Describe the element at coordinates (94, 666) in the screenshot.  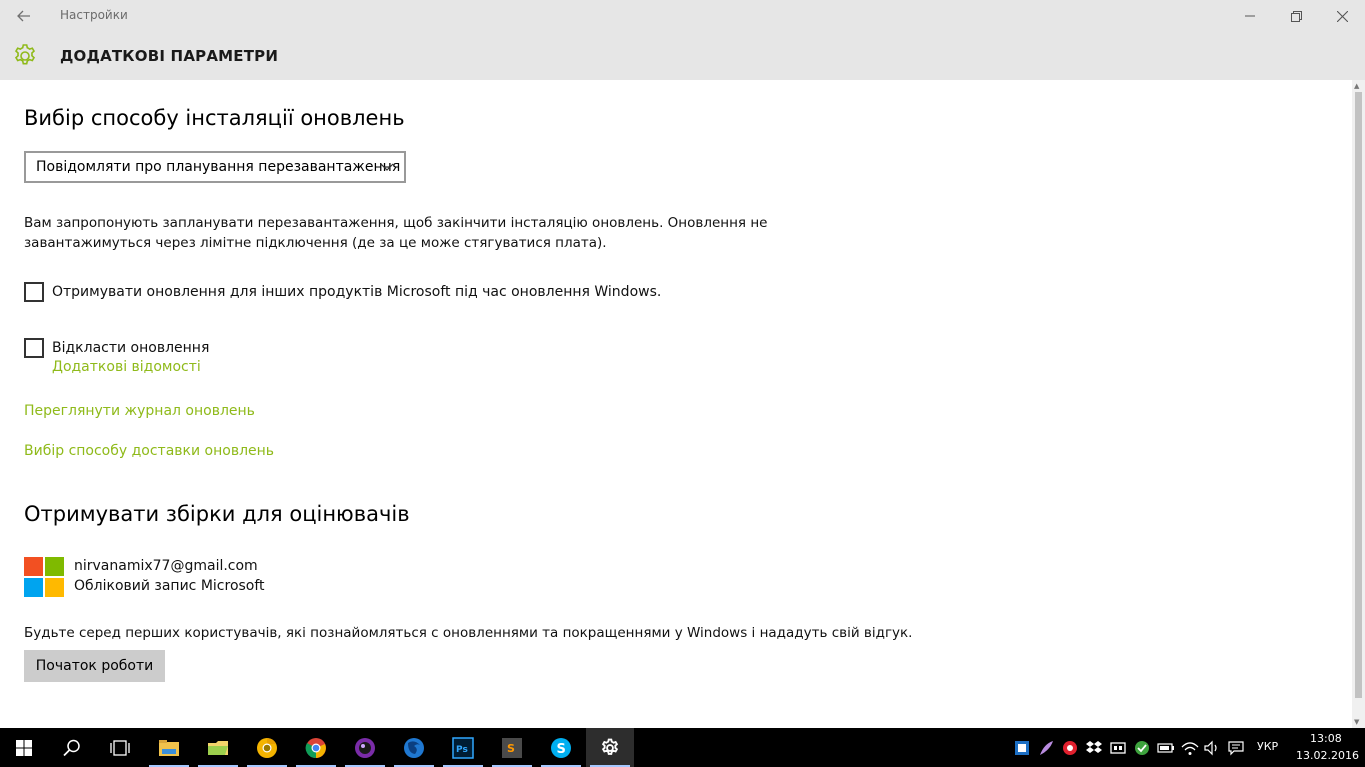
I see `get-started-button: Початок роботи` at that location.